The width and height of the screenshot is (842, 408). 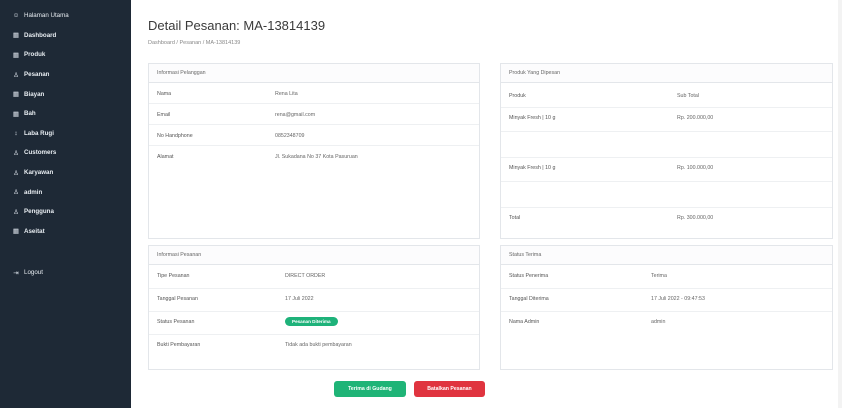 What do you see at coordinates (39, 173) in the screenshot?
I see `sidebar-item-label: Karyawan` at bounding box center [39, 173].